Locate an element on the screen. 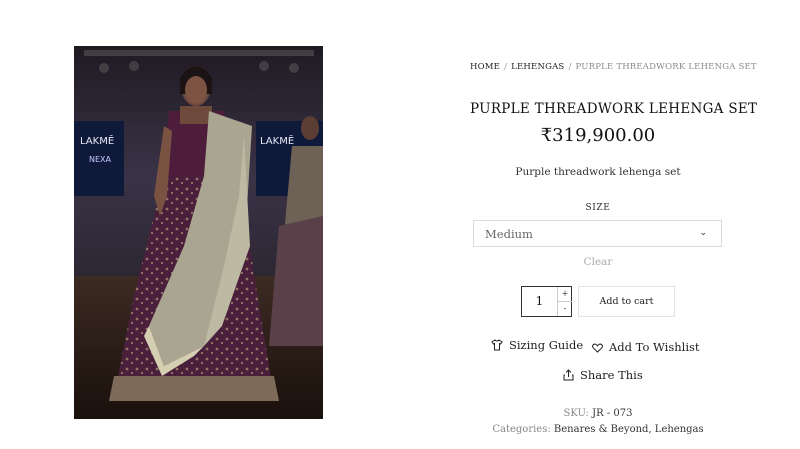 The height and width of the screenshot is (449, 800). categories-line: Categories: Benares & Beyond, Lehengas is located at coordinates (598, 429).